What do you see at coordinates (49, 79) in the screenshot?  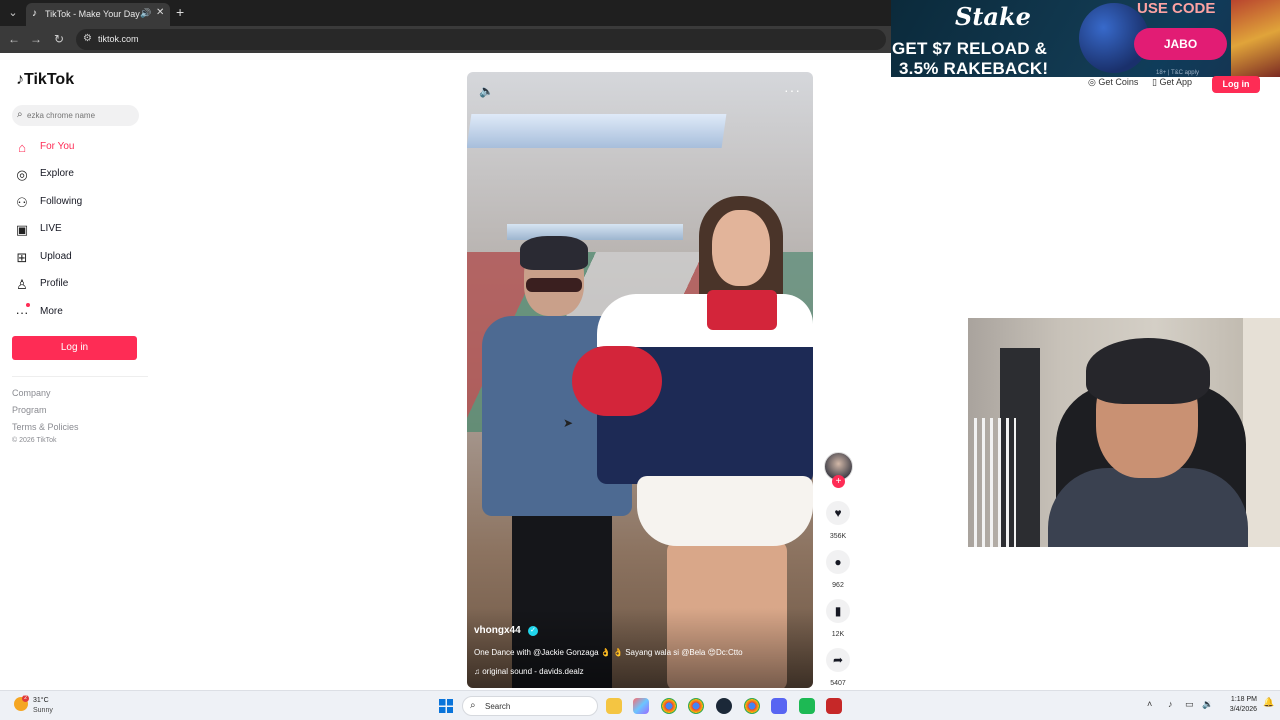 I see `tiktok-logo-text: TikTok` at bounding box center [49, 79].